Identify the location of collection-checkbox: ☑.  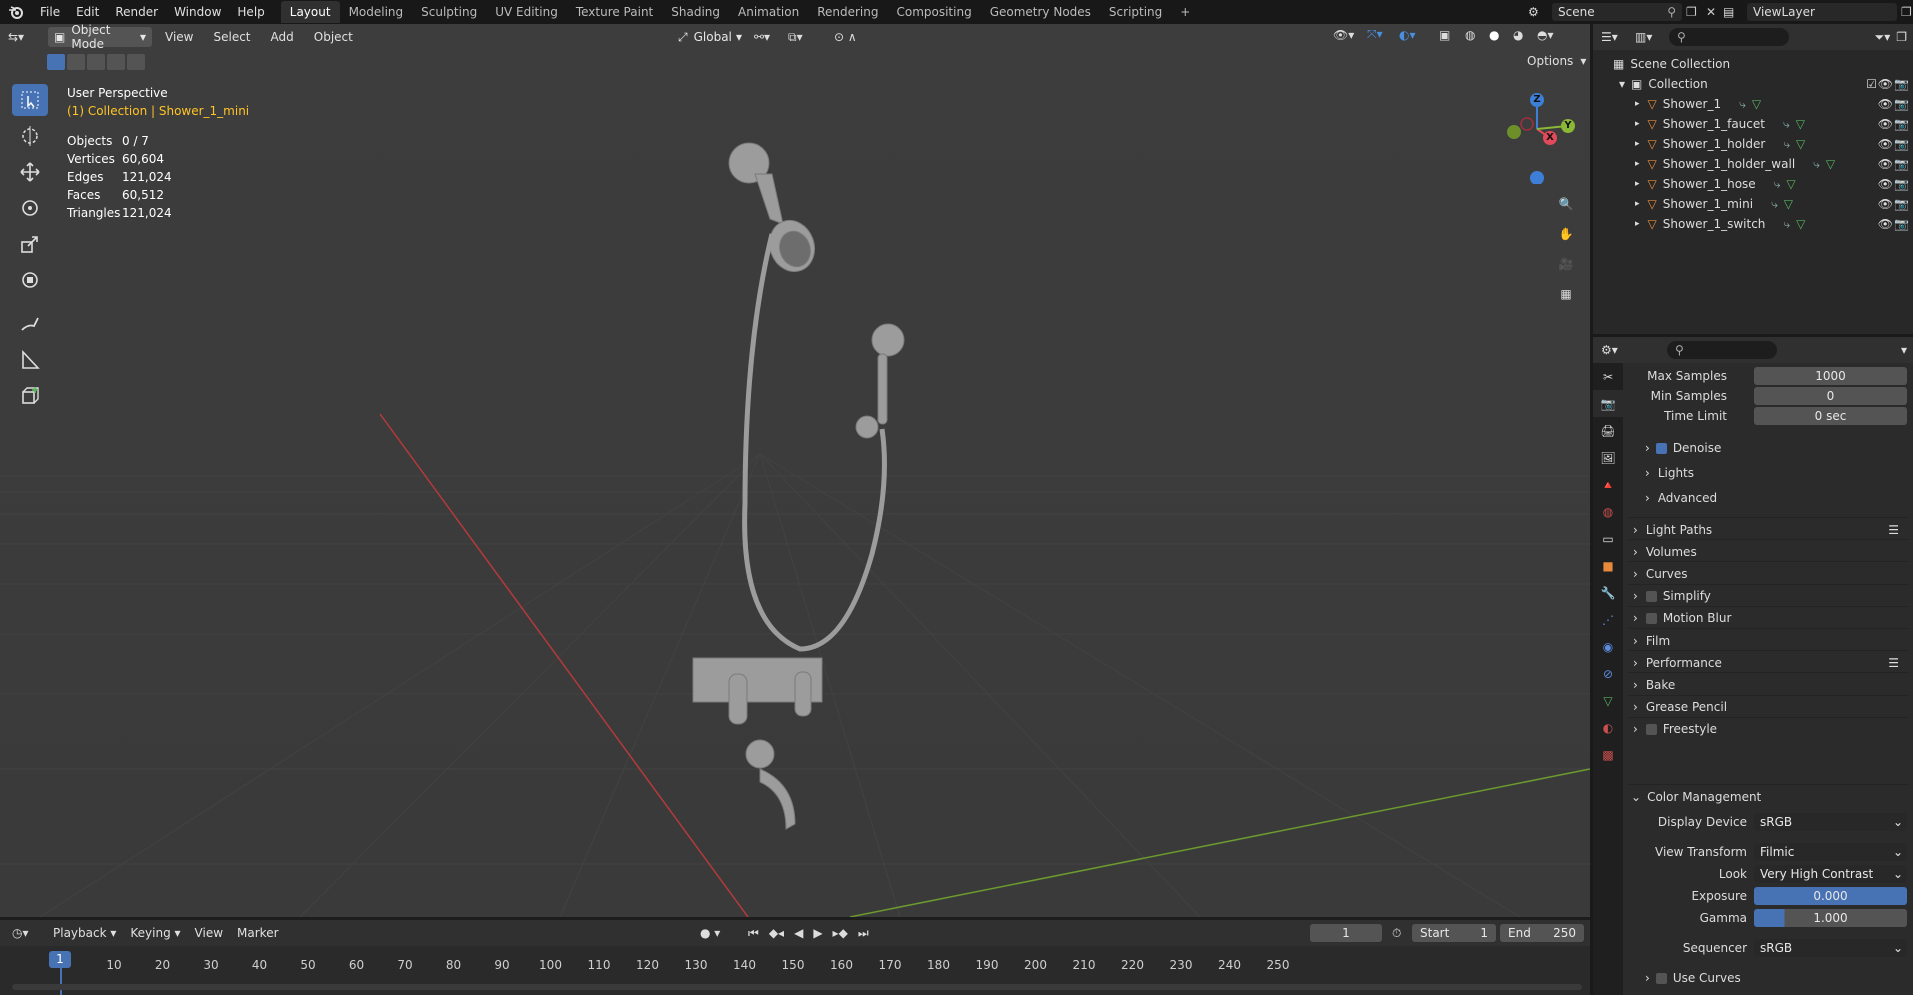
(1871, 84).